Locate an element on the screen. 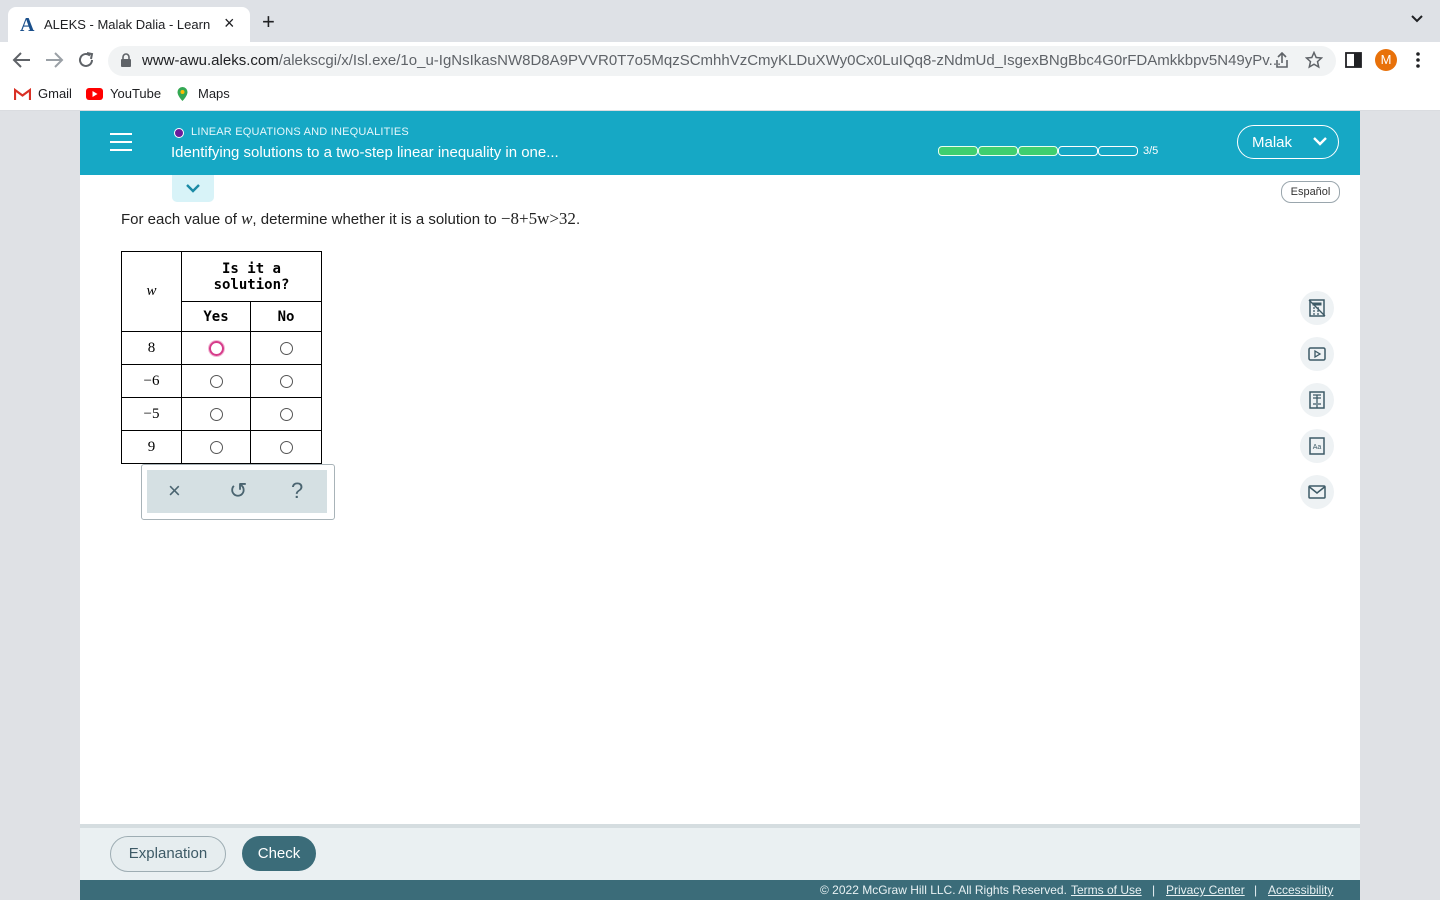 This screenshot has width=1440, height=900. video-button is located at coordinates (1317, 354).